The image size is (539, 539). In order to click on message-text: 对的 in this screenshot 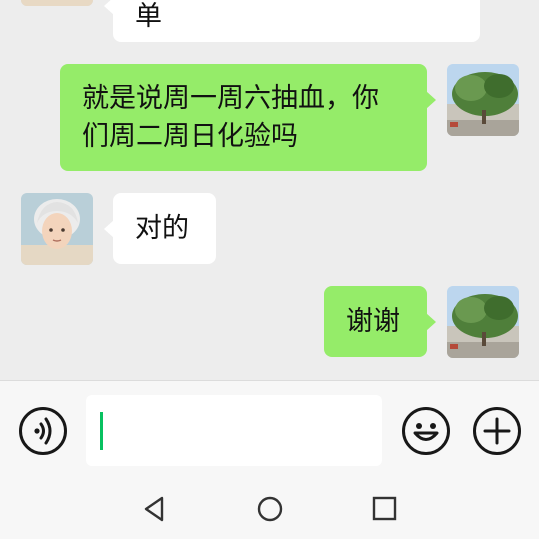, I will do `click(162, 228)`.